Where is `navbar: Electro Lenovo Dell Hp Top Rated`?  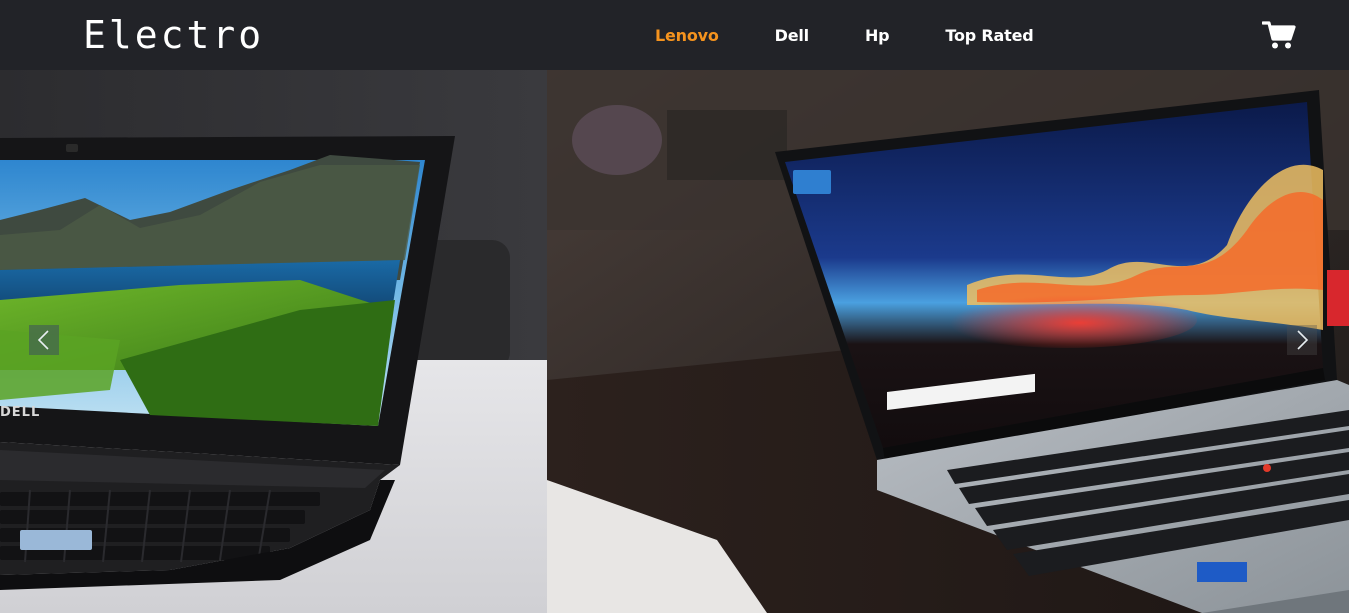
navbar: Electro Lenovo Dell Hp Top Rated is located at coordinates (674, 35).